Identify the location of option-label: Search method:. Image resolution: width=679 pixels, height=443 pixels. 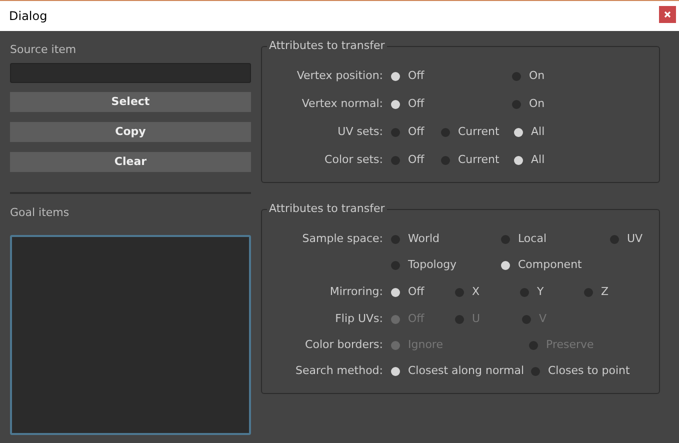
(339, 371).